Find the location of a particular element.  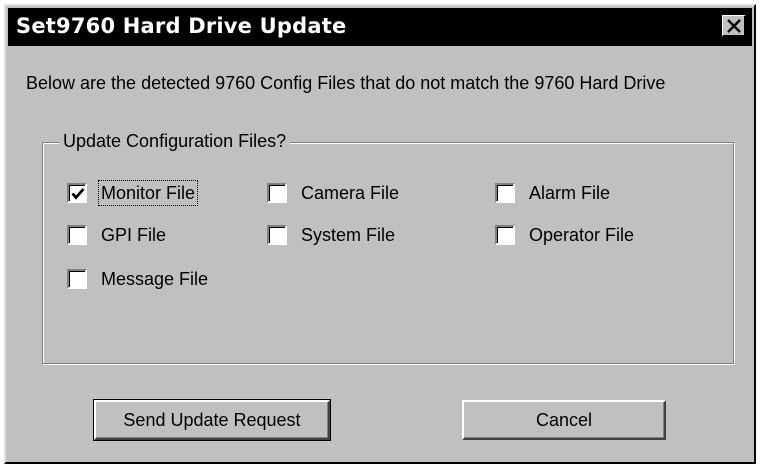

checkbox-label: System File is located at coordinates (348, 235).